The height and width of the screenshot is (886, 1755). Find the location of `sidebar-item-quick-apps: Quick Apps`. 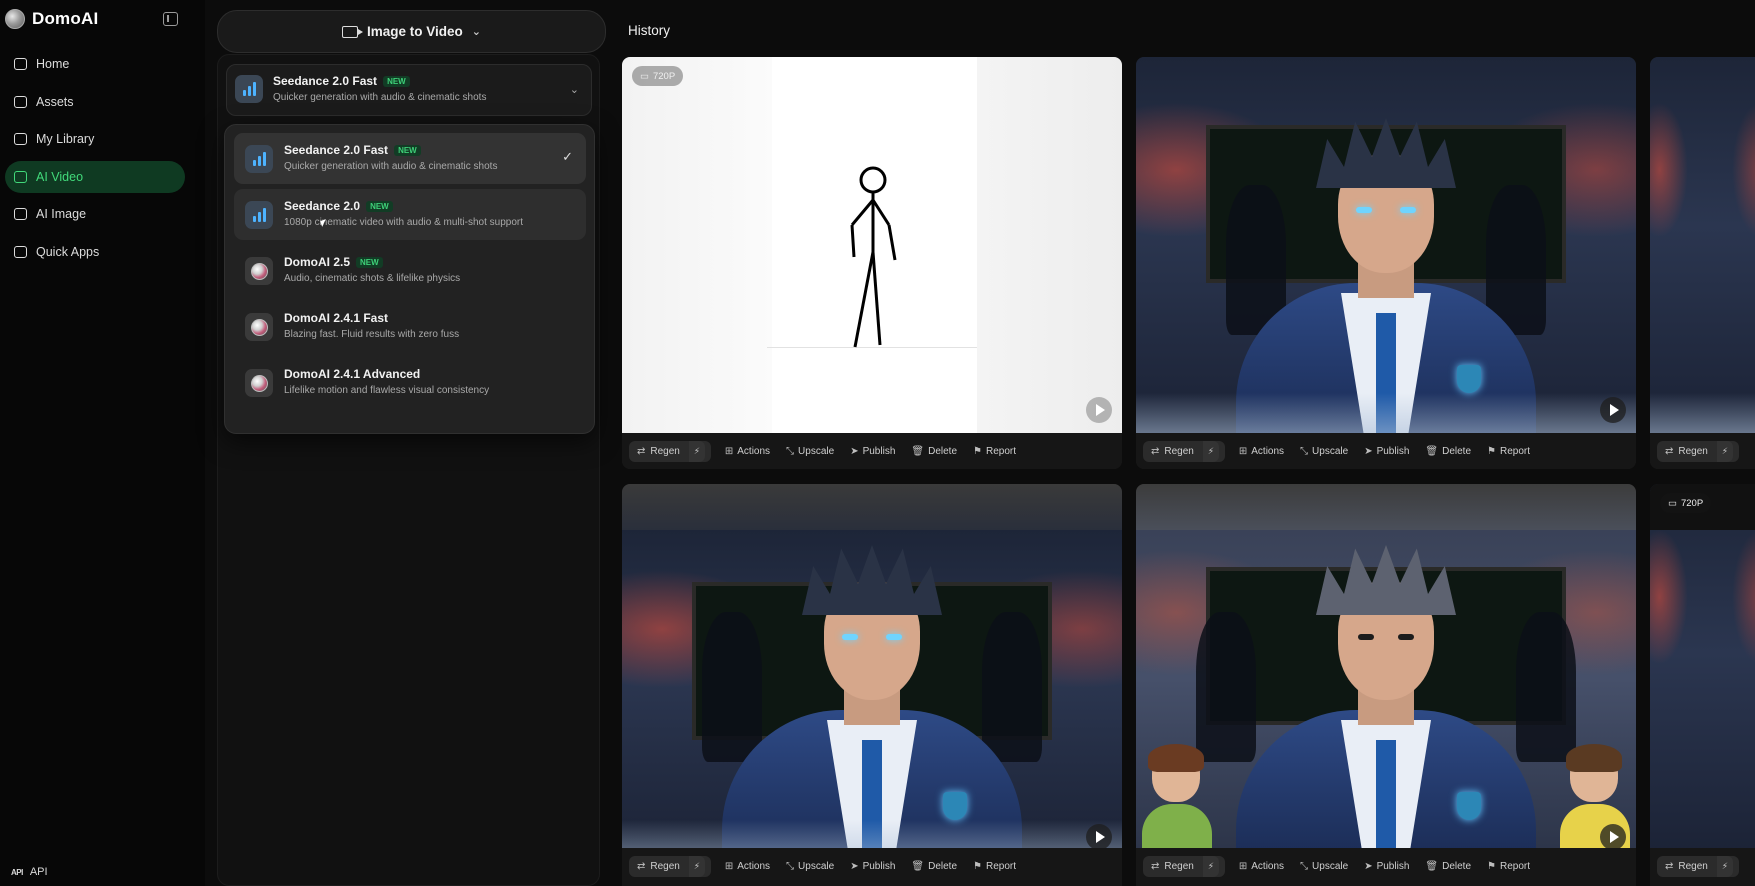

sidebar-item-quick-apps: Quick Apps is located at coordinates (95, 252).